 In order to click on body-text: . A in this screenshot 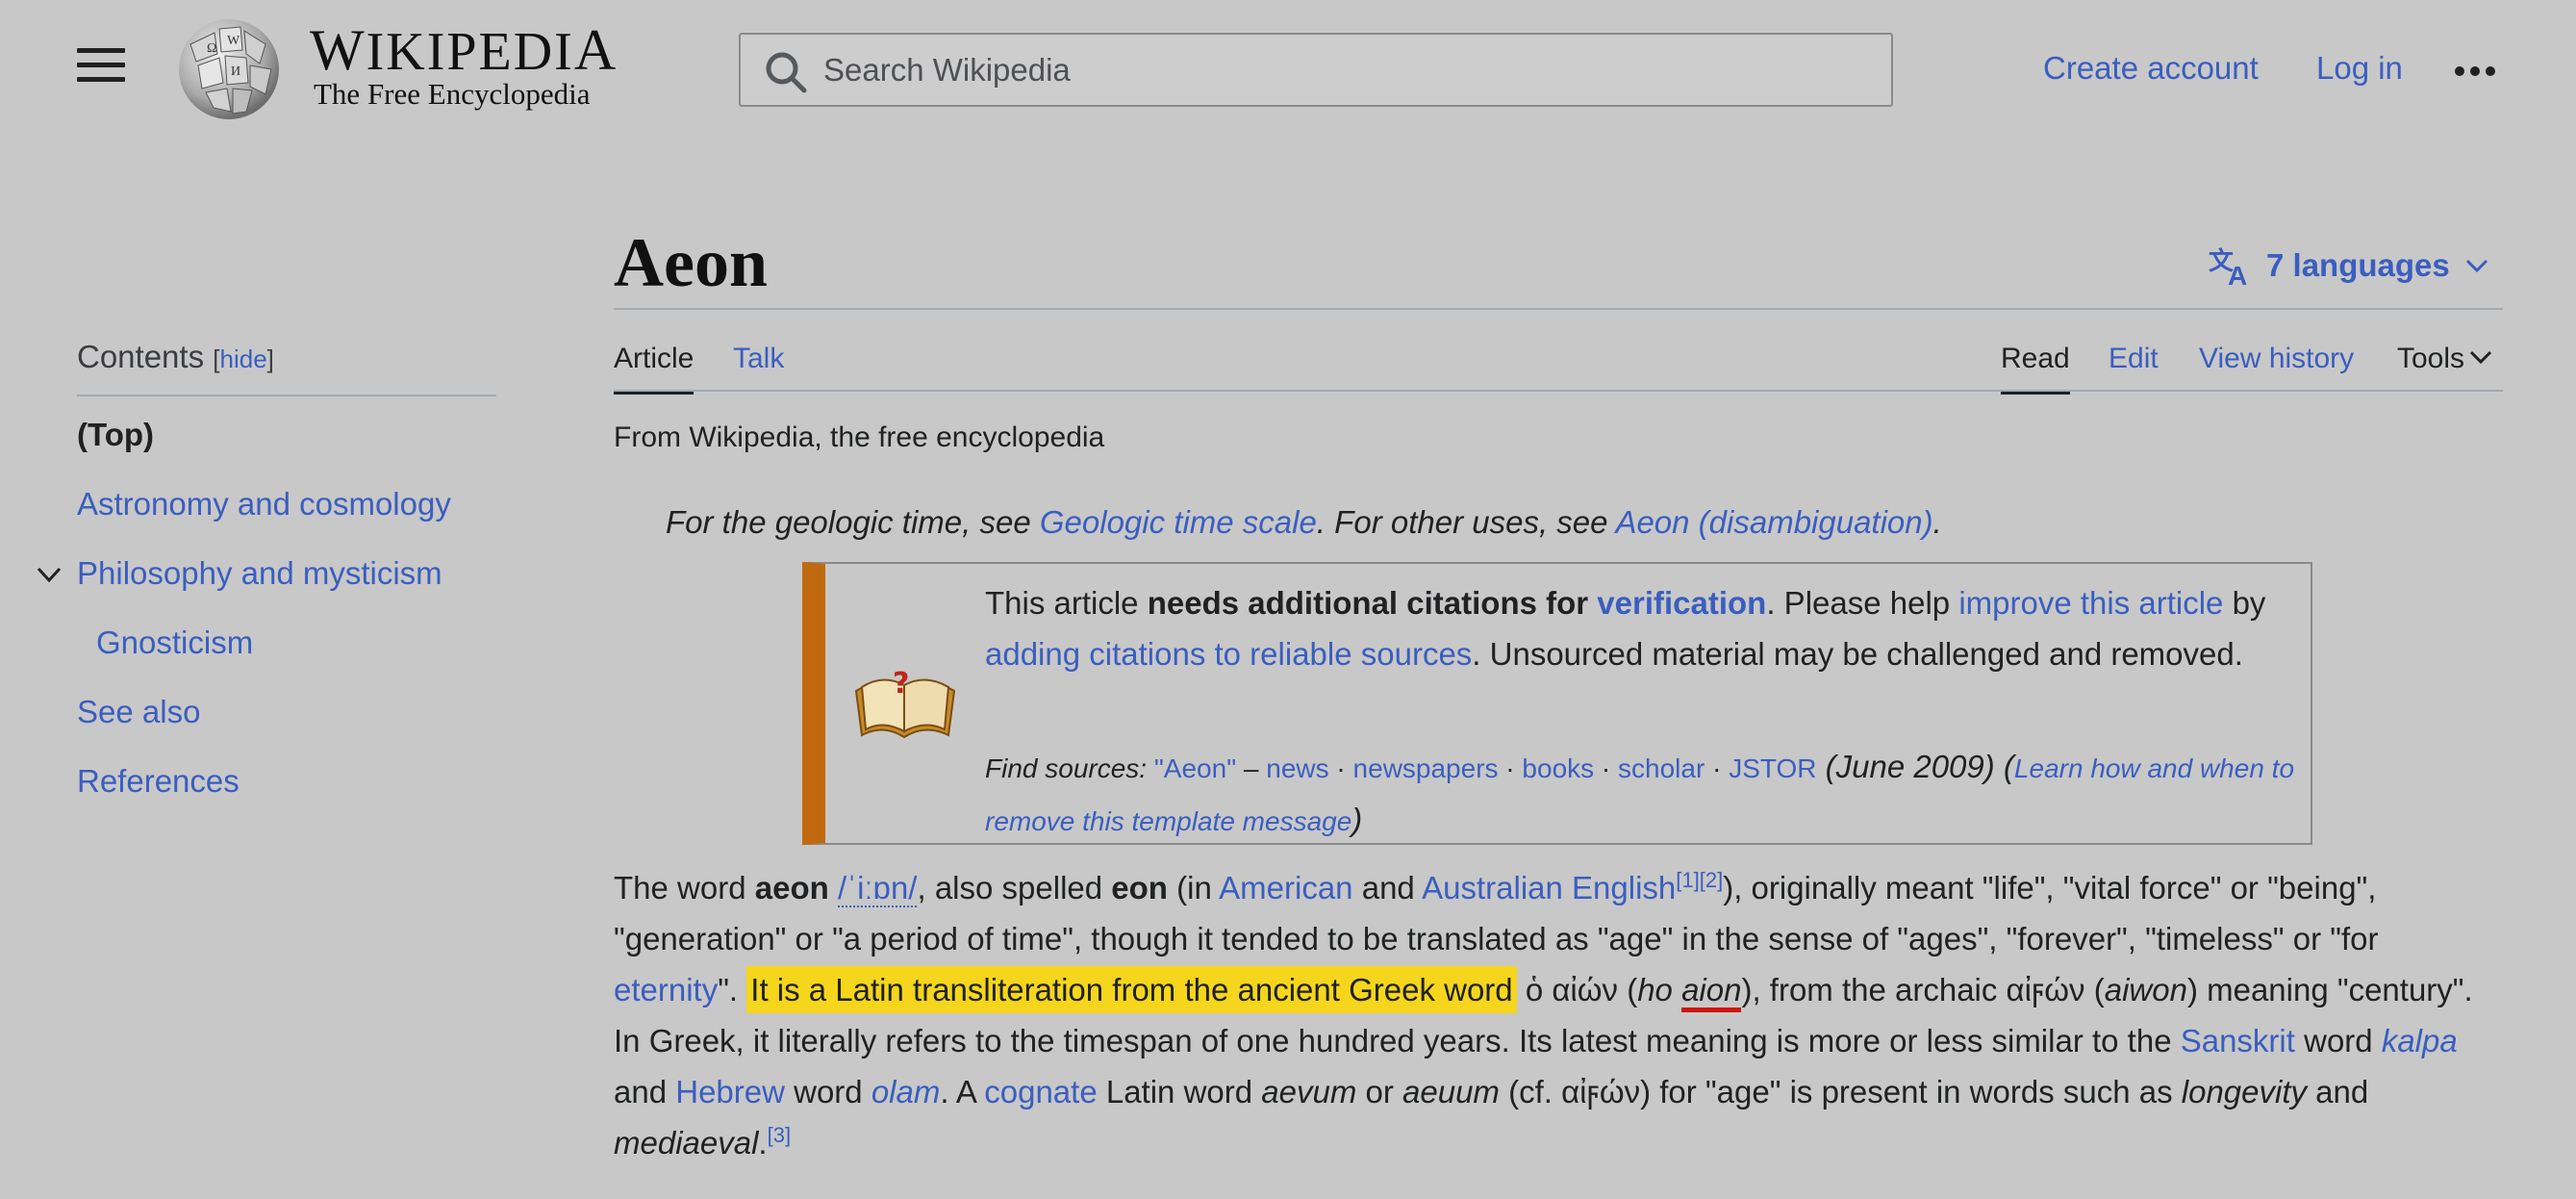, I will do `click(962, 1092)`.